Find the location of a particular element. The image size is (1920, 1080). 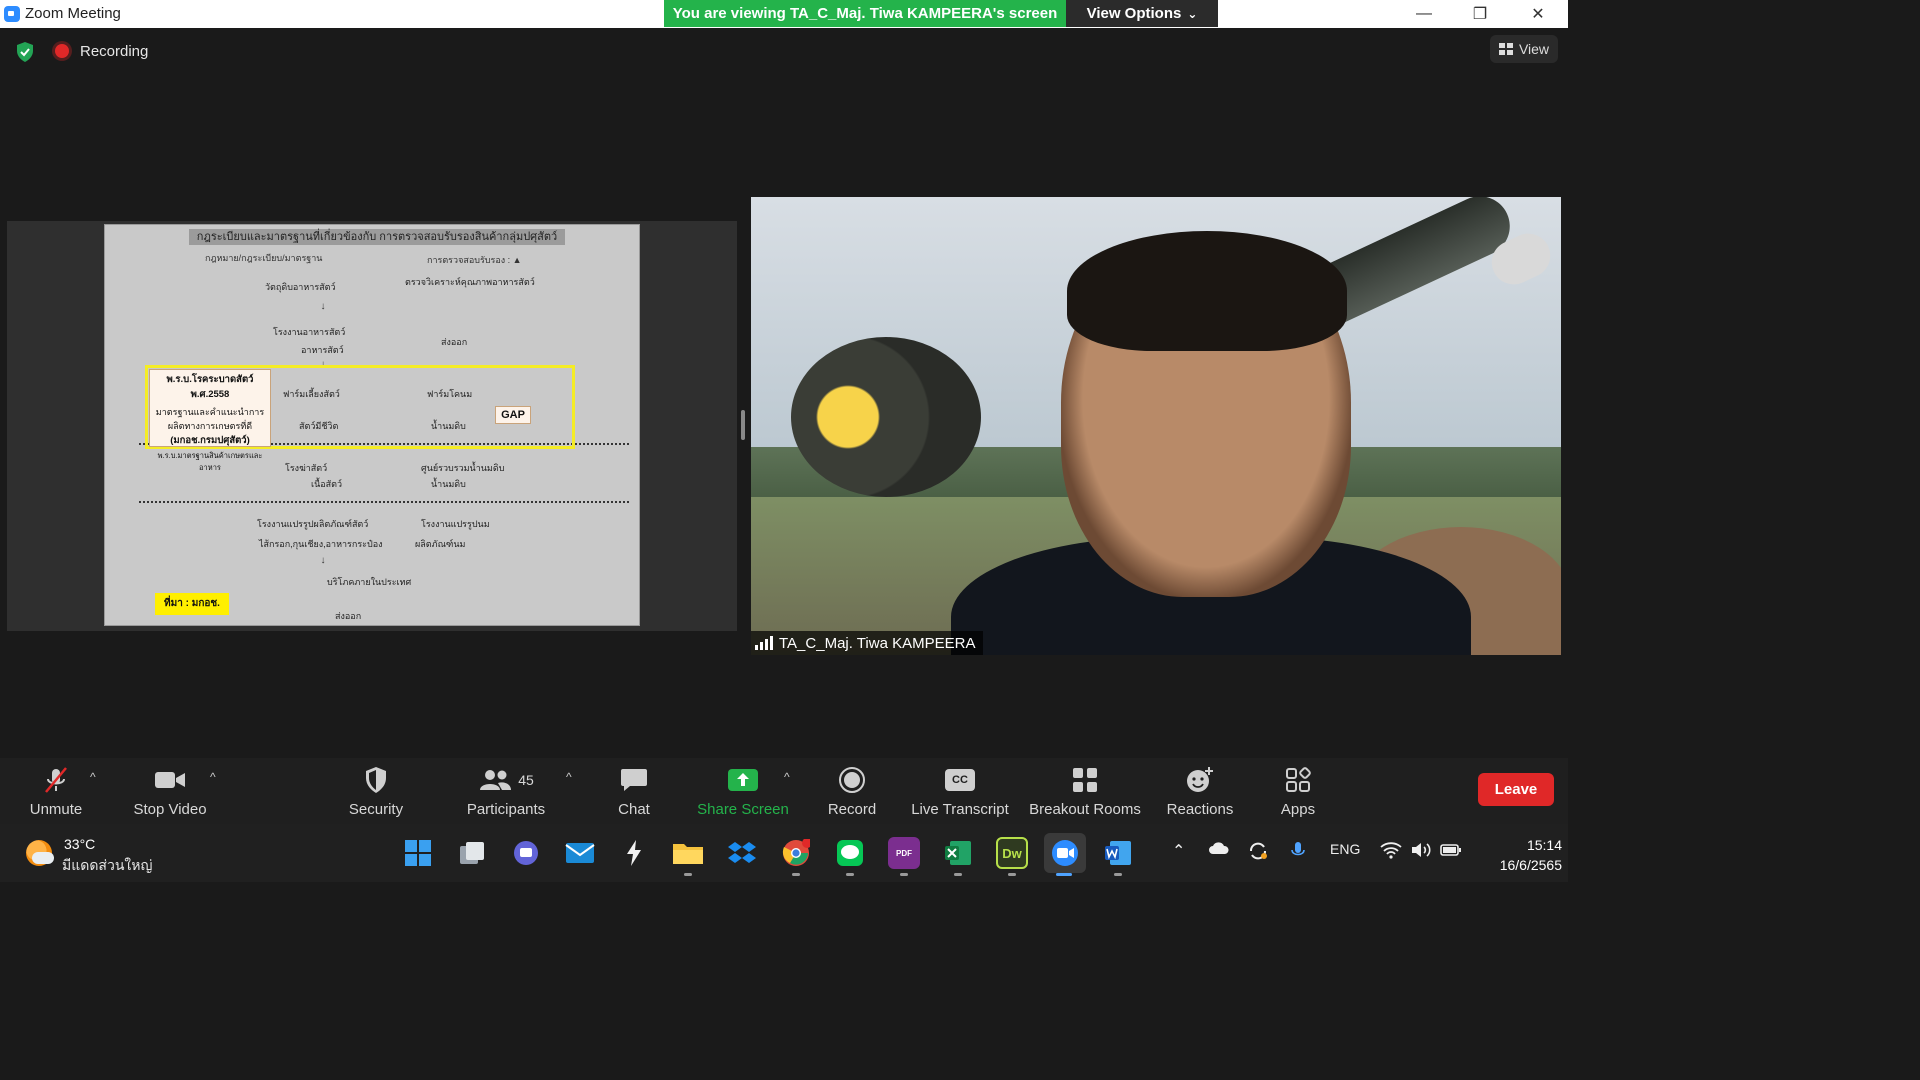

clock-time: 15:14 is located at coordinates (1544, 845).